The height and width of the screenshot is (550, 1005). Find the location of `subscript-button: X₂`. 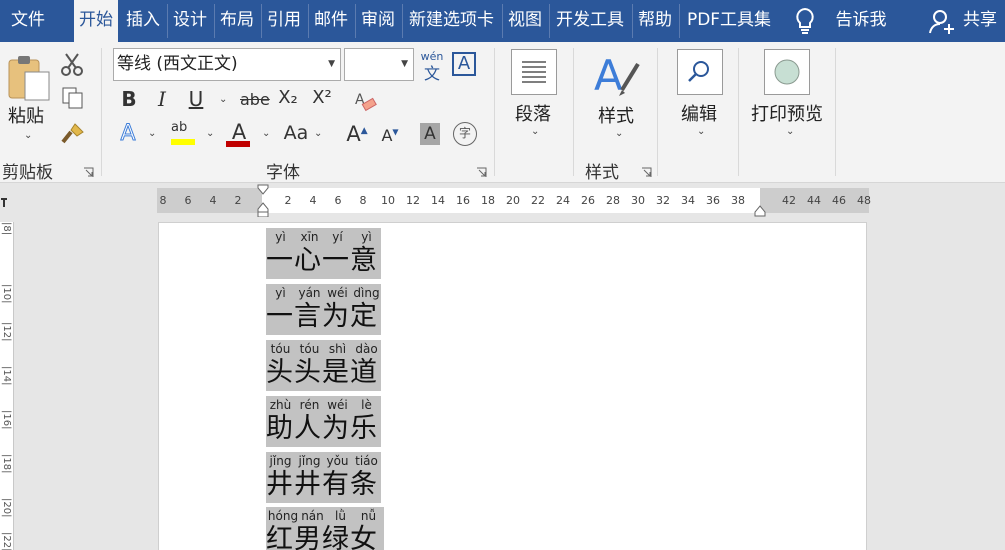

subscript-button: X₂ is located at coordinates (288, 97).